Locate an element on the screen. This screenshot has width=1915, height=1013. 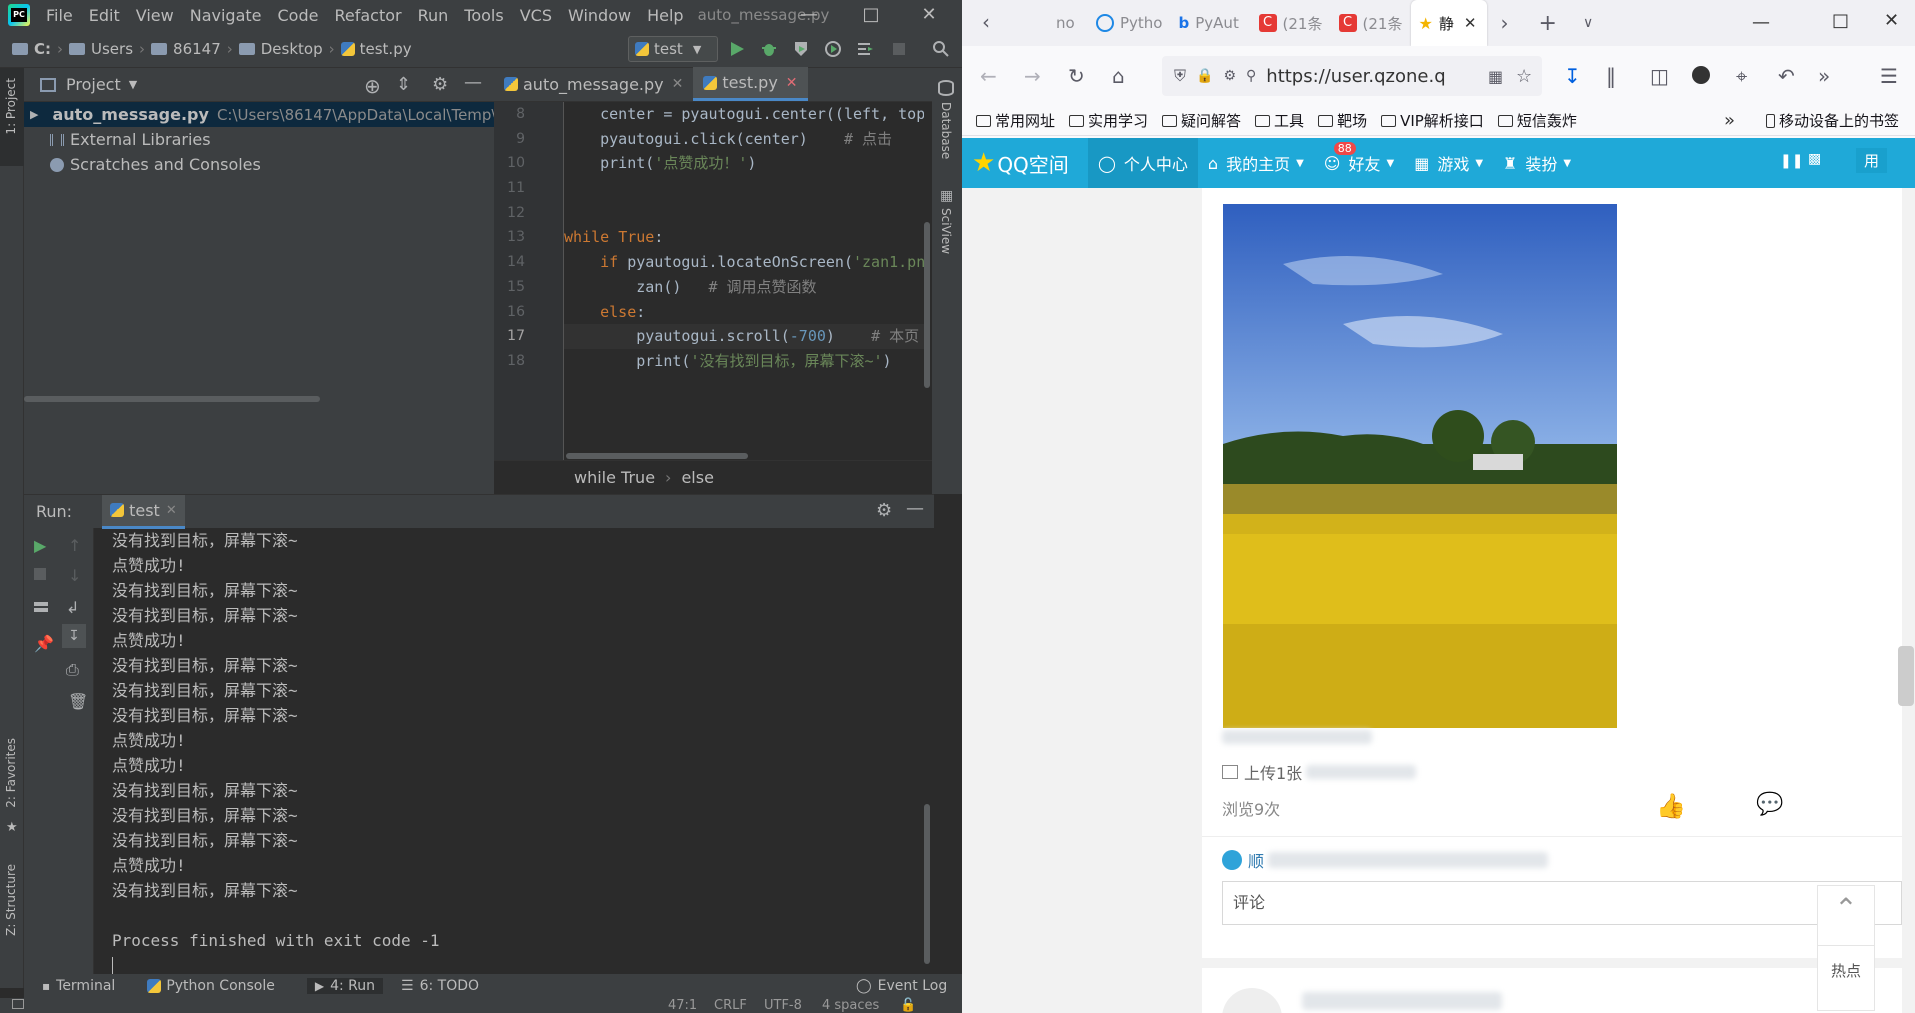
list-tabs-icon: ∨ is located at coordinates (1588, 23).